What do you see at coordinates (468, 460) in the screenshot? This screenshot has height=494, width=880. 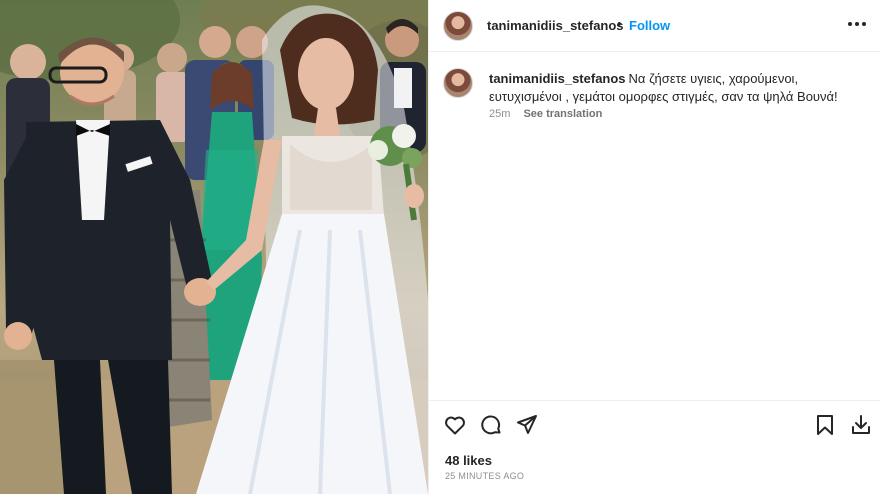 I see `likes-count: 48 likes` at bounding box center [468, 460].